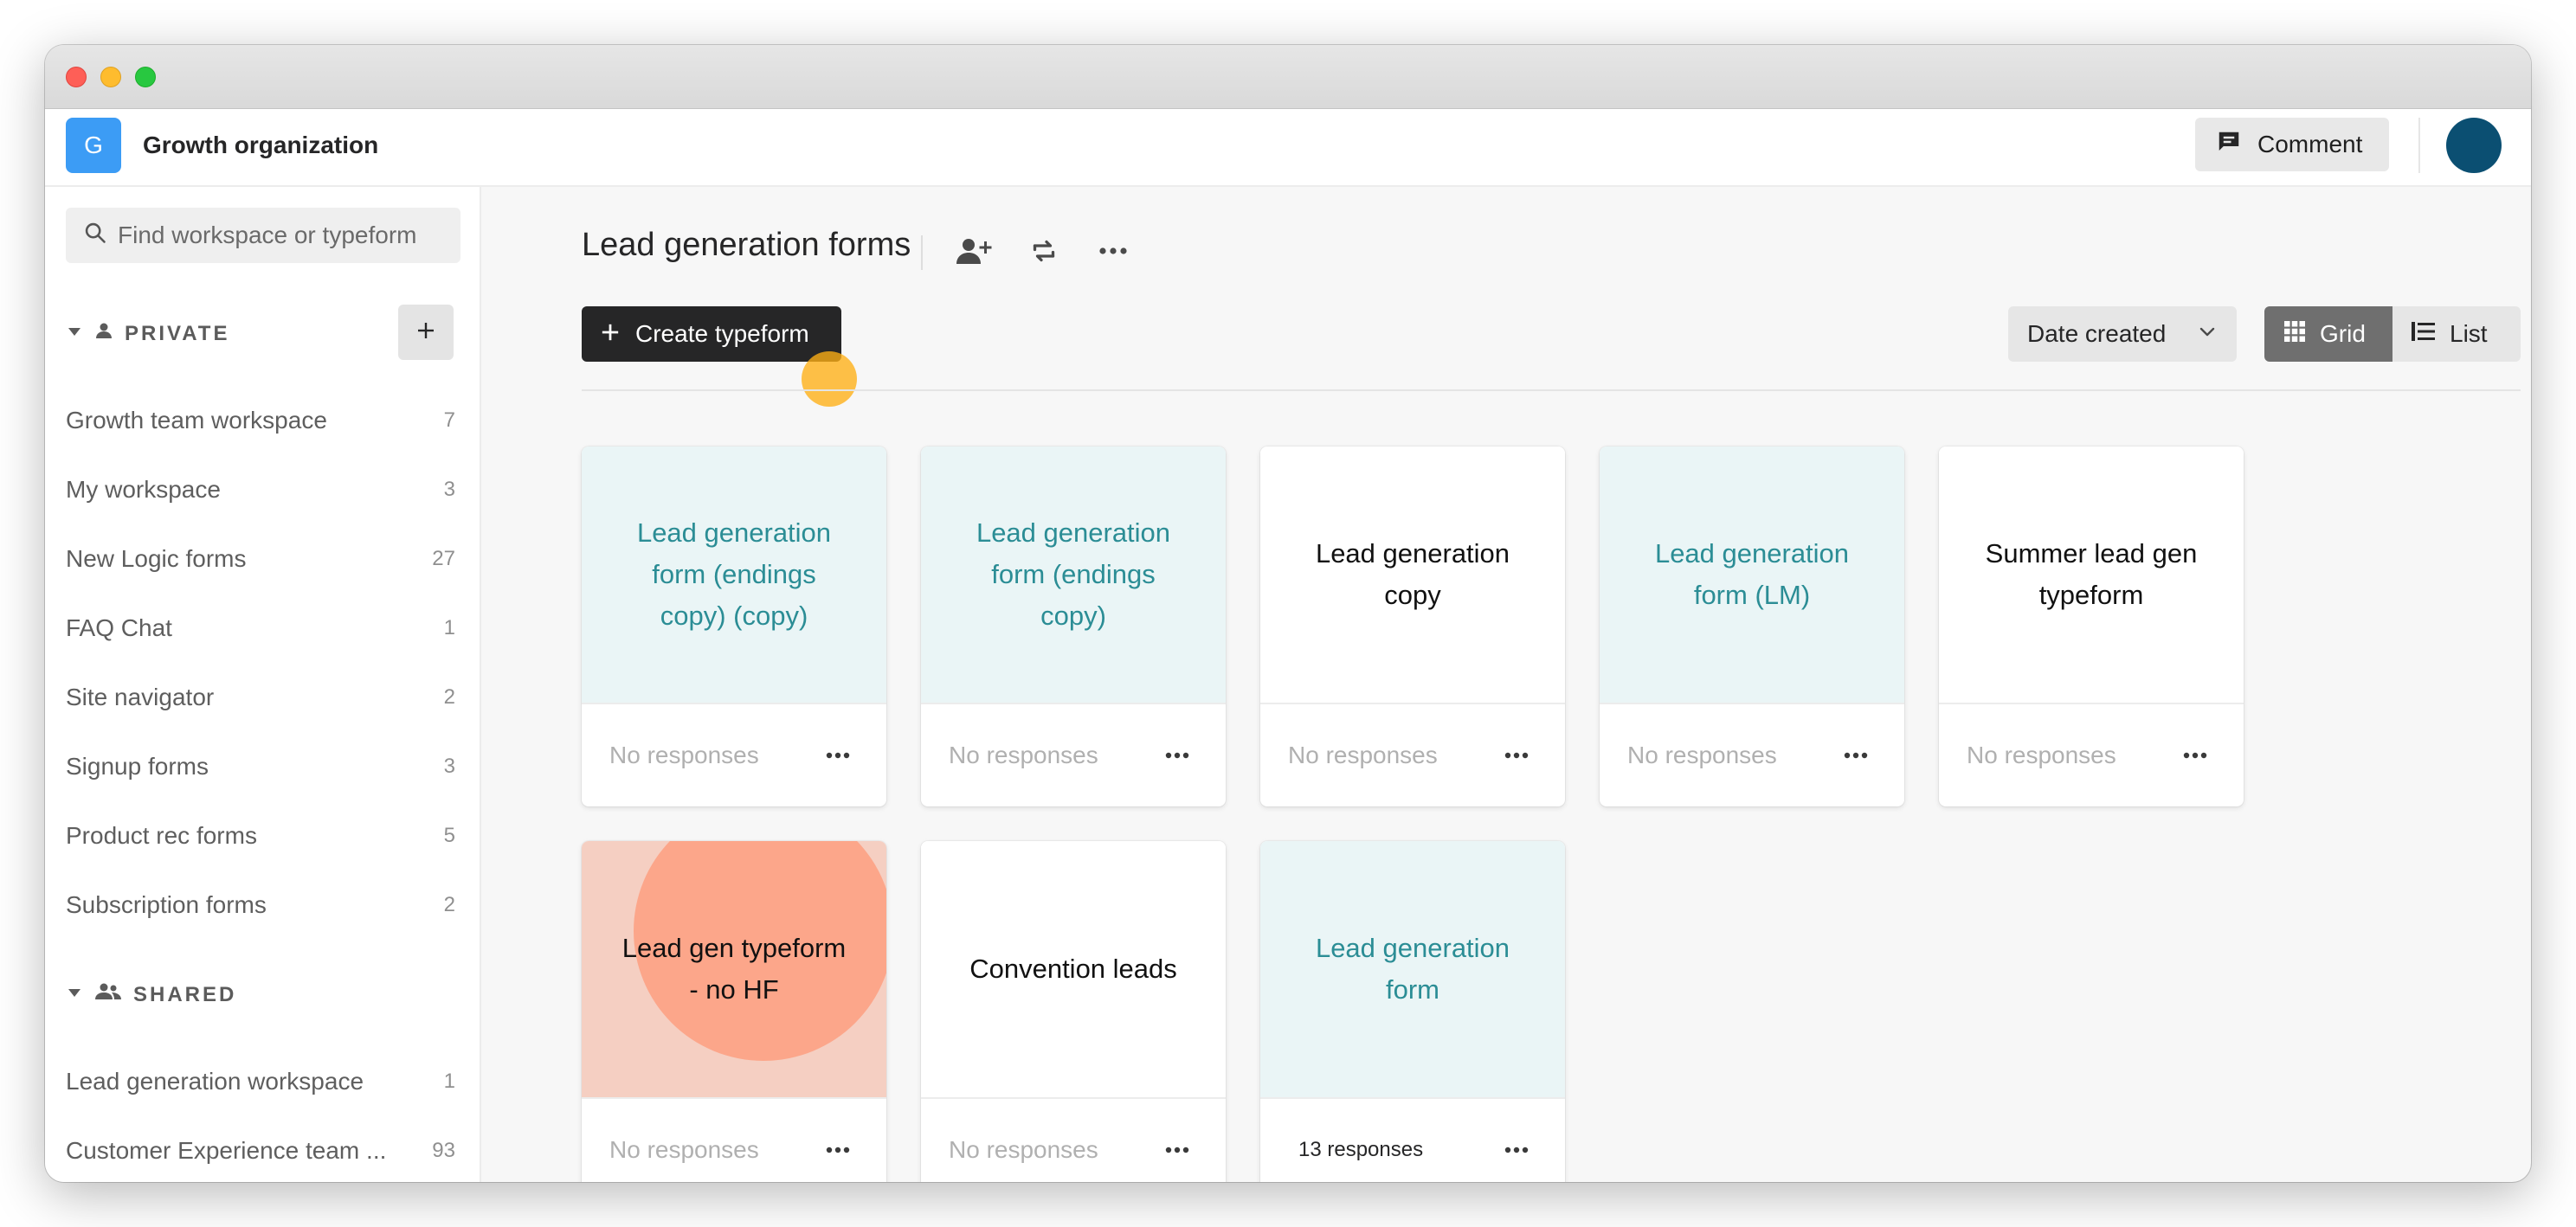  What do you see at coordinates (443, 558) in the screenshot?
I see `sidebar-item-count: 27` at bounding box center [443, 558].